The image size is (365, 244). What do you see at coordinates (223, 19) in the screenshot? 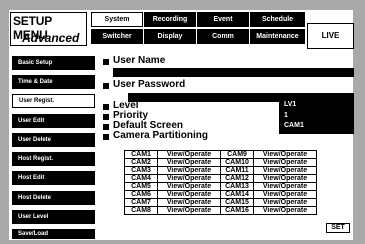
I see `tab-event: Event` at bounding box center [223, 19].